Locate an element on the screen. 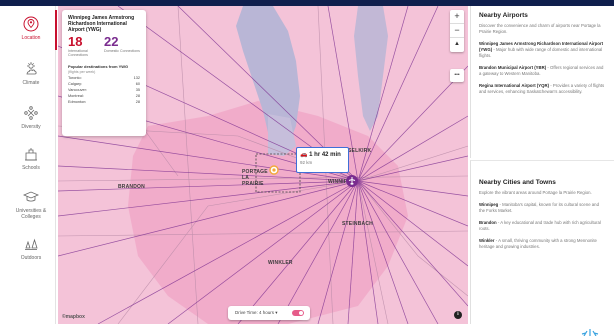 This screenshot has height=336, width=614. destination-city: Toronto: is located at coordinates (75, 77).